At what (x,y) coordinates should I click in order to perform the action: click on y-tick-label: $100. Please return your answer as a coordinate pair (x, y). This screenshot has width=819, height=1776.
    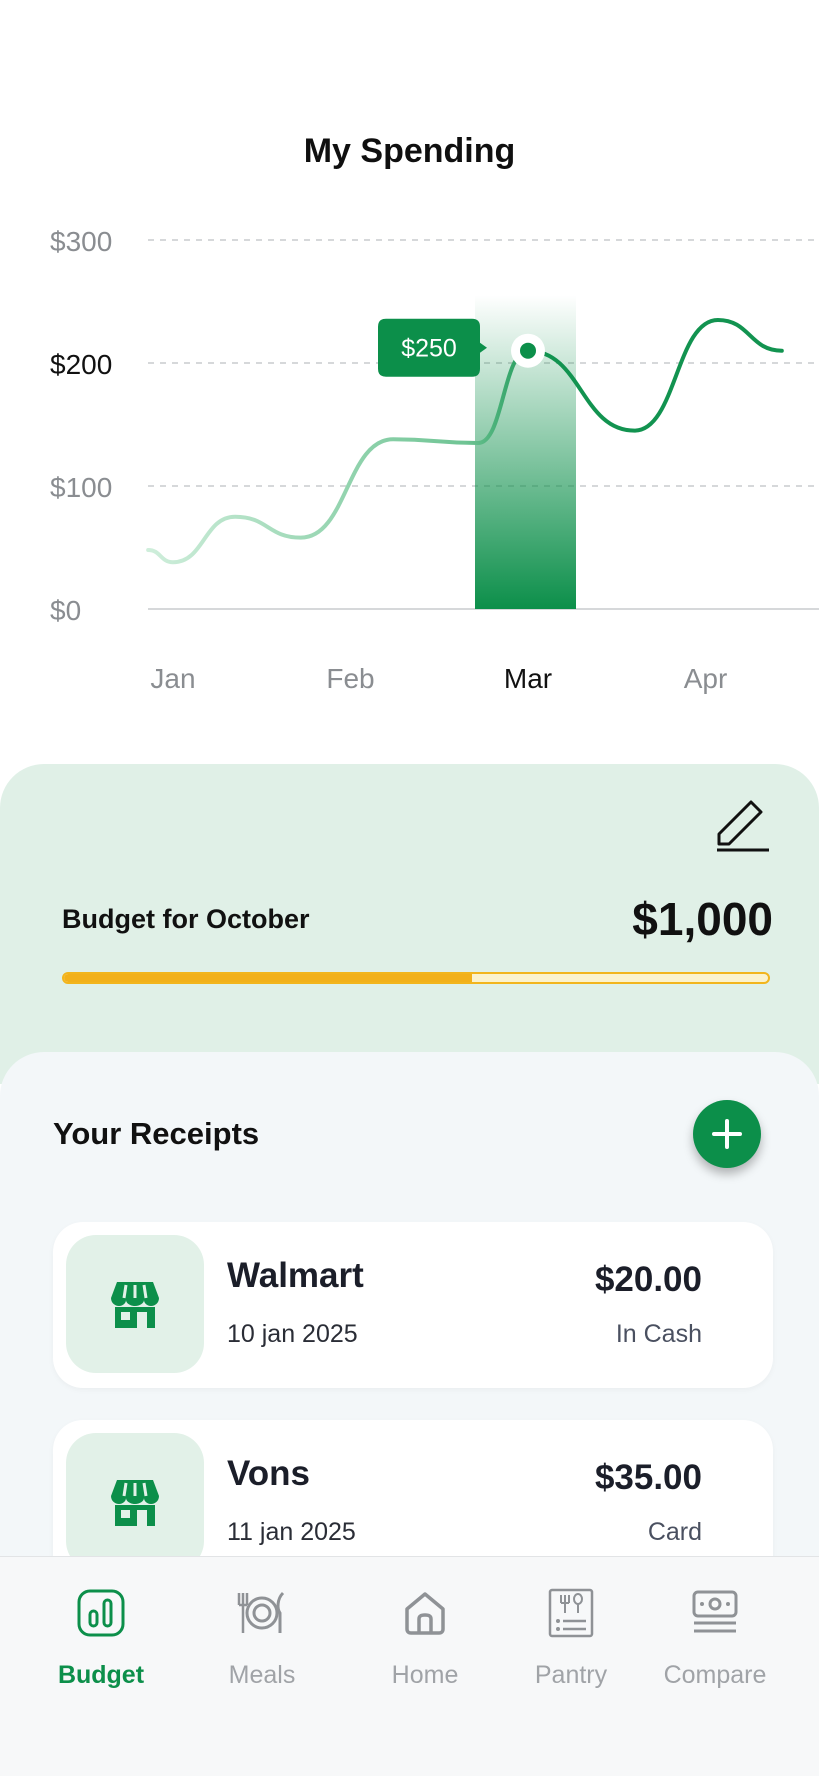
    Looking at the image, I should click on (81, 487).